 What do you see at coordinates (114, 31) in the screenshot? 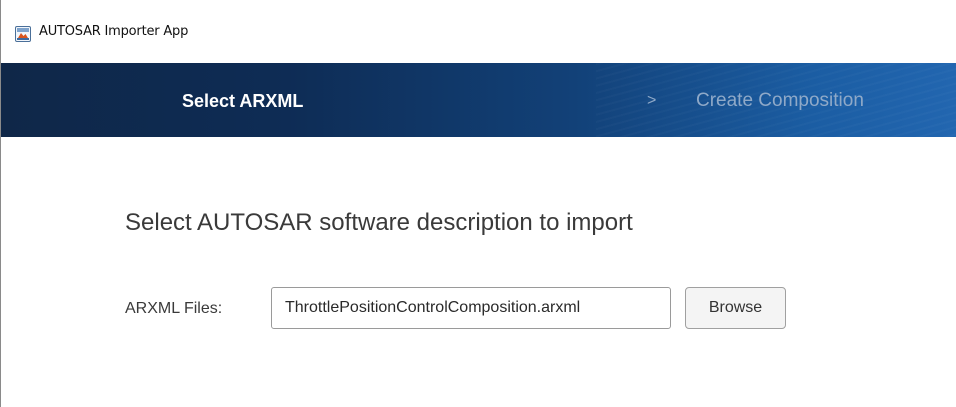
I see `window-title: AUTOSAR Importer App` at bounding box center [114, 31].